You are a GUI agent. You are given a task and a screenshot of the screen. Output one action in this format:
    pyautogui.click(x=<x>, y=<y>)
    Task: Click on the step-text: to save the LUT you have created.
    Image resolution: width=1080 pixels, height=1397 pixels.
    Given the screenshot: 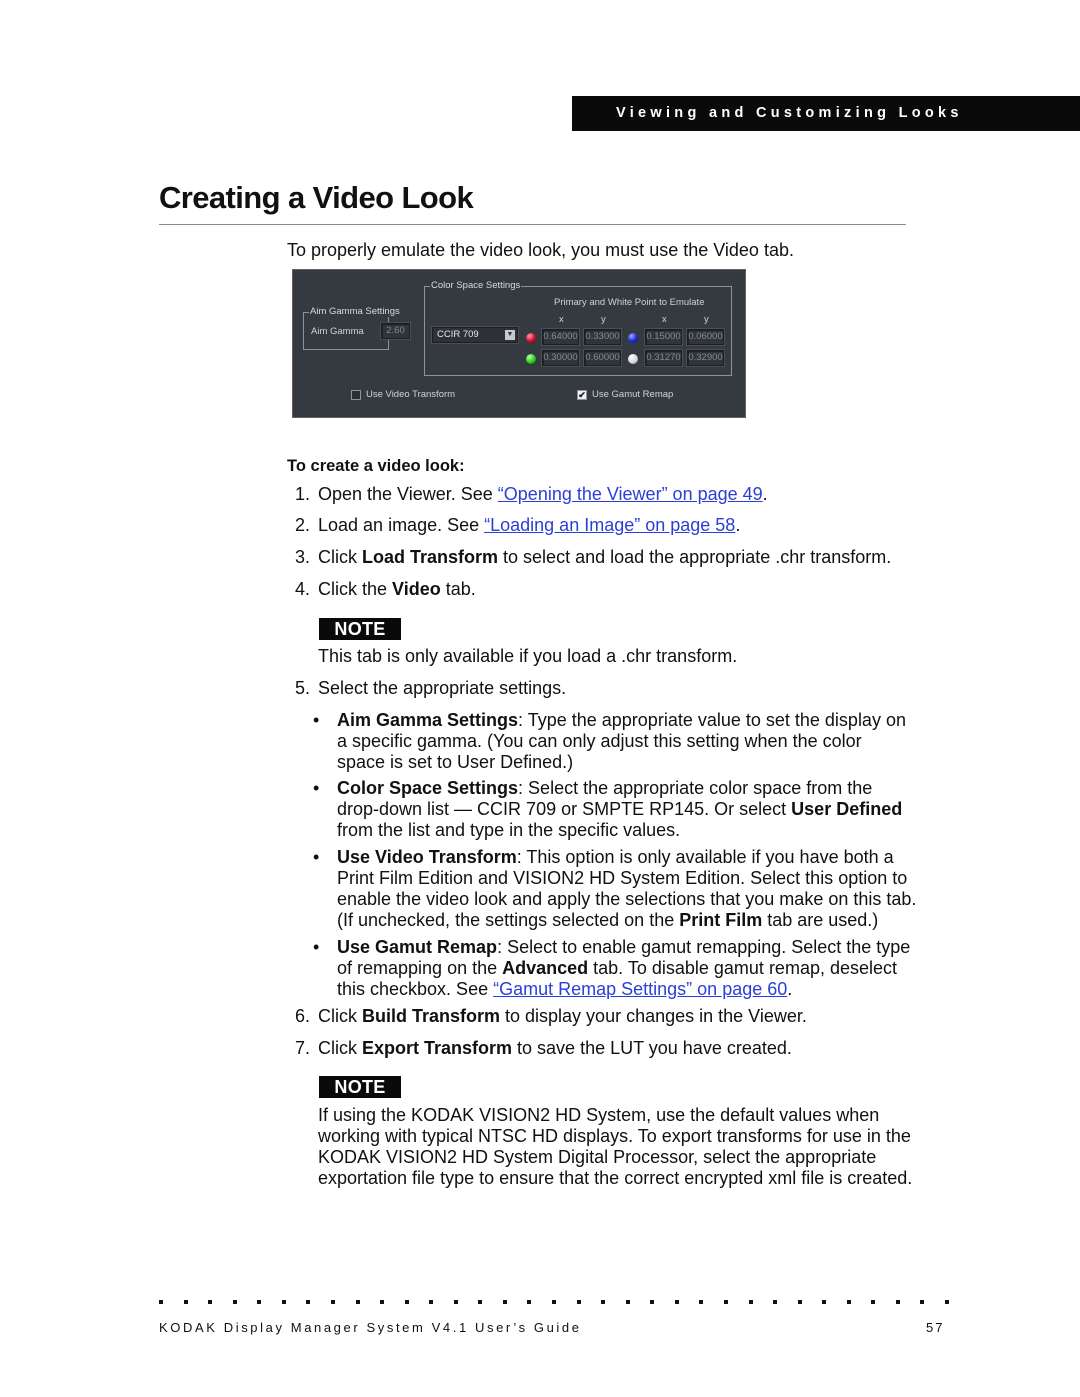 What is the action you would take?
    pyautogui.click(x=652, y=1048)
    